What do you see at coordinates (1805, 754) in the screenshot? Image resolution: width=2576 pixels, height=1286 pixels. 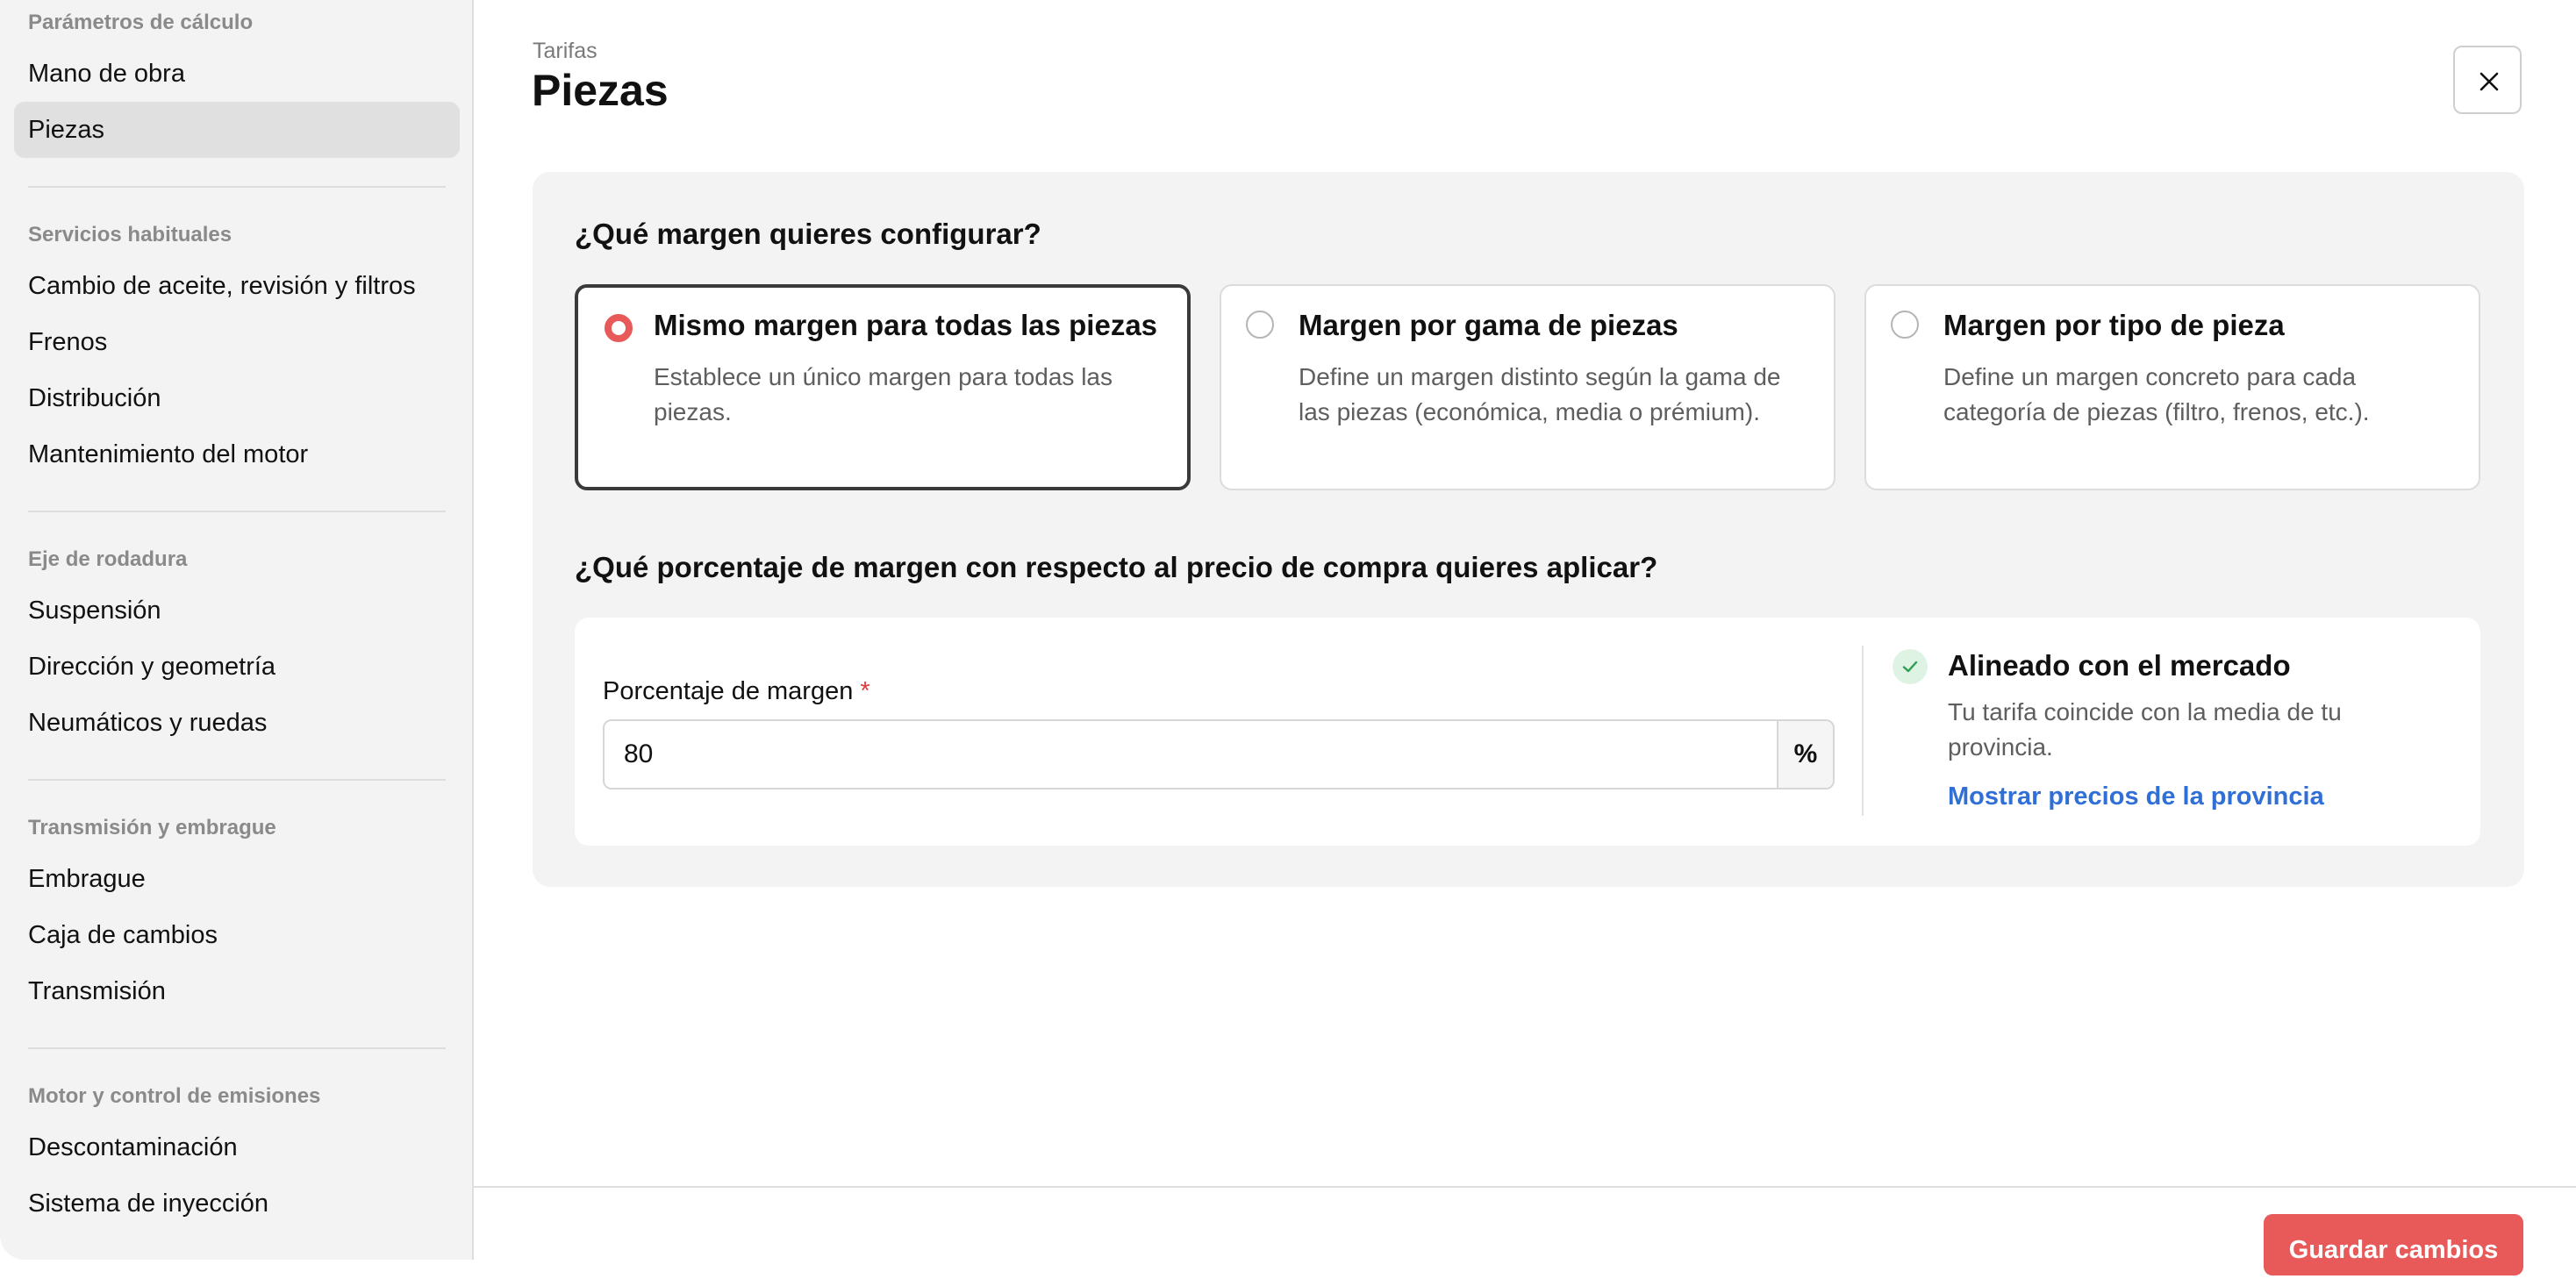 I see `percent-suffix: %` at bounding box center [1805, 754].